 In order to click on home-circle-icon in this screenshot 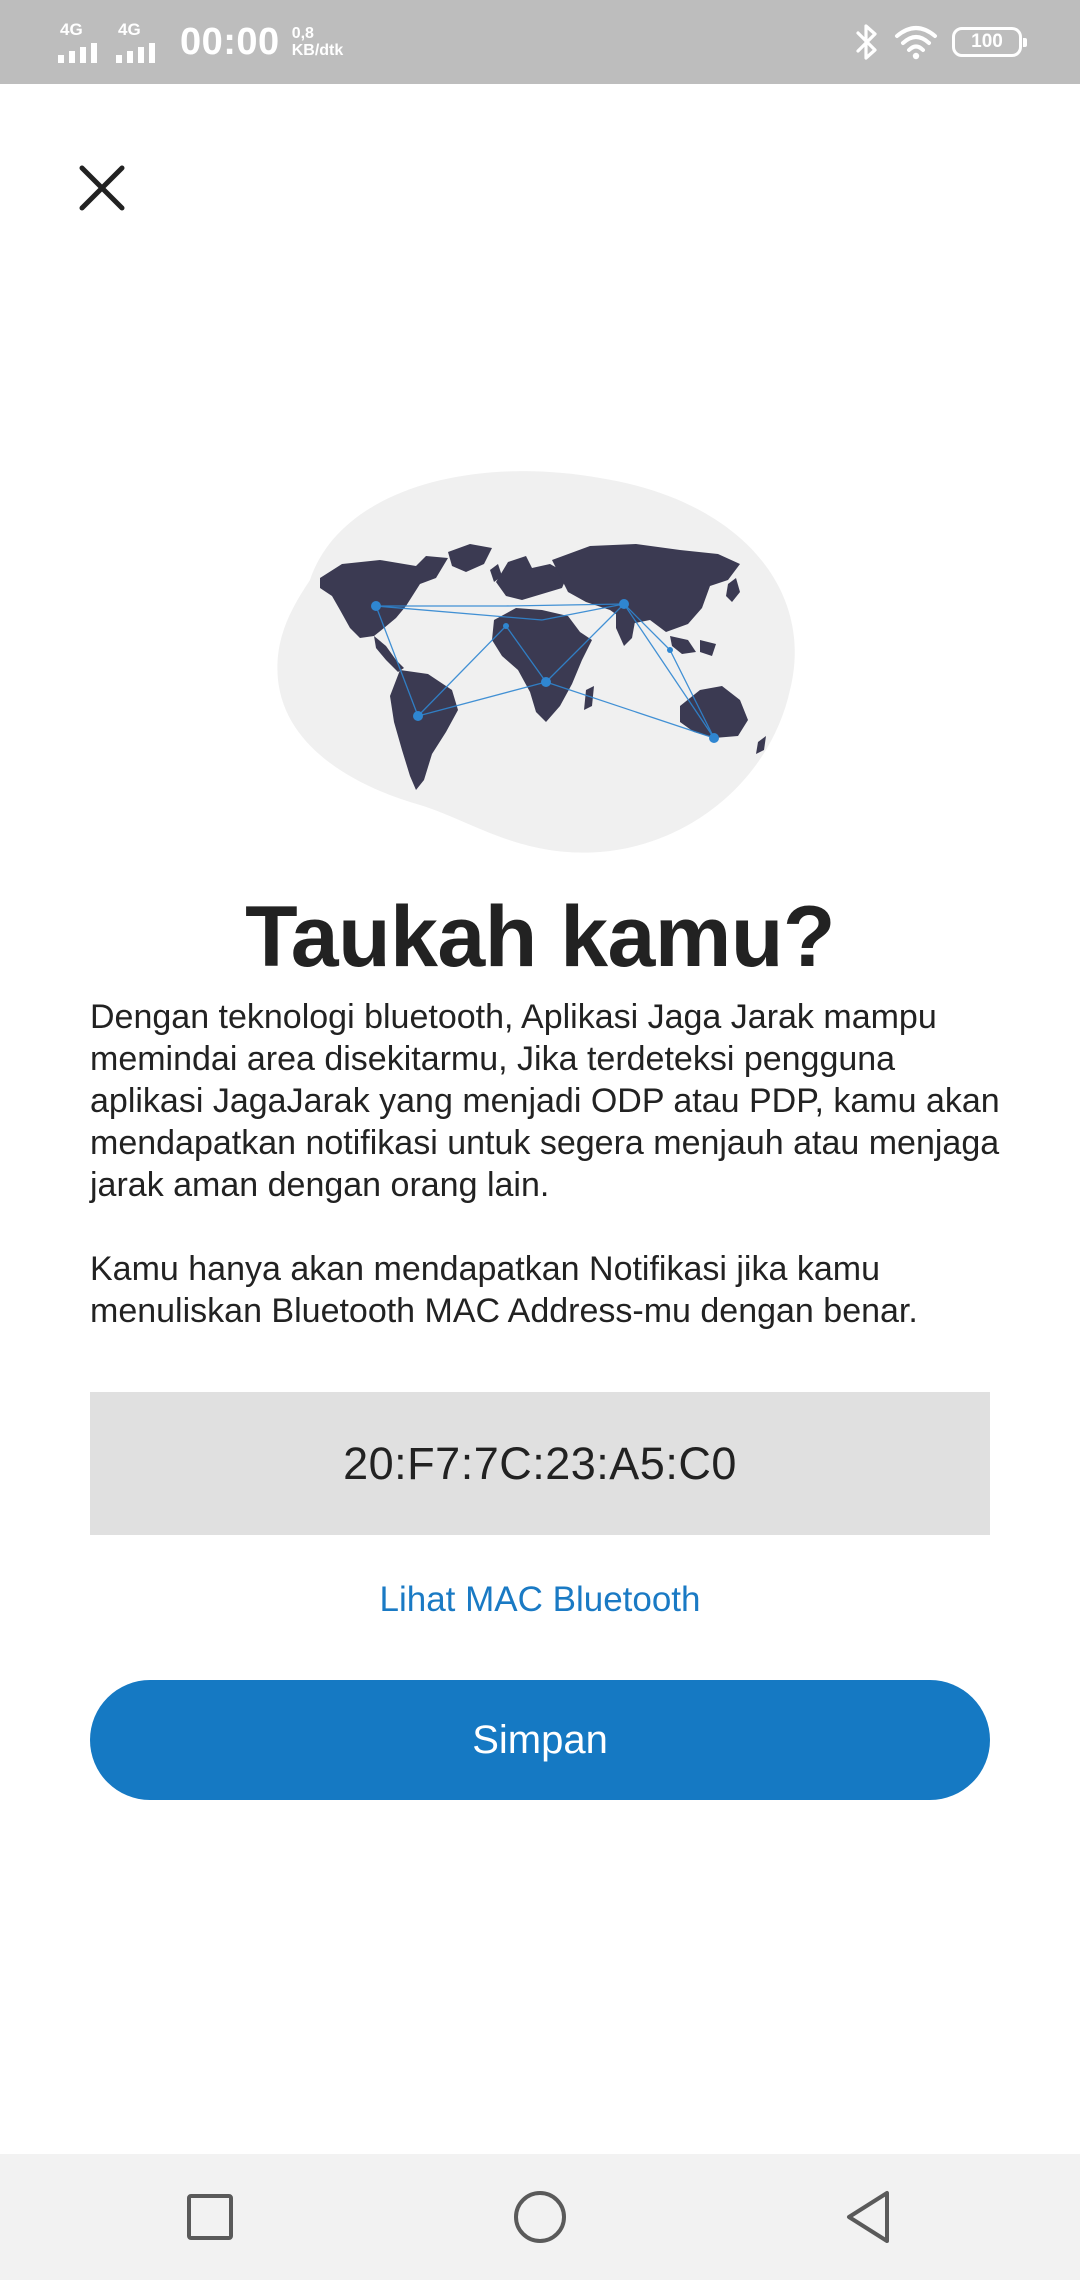, I will do `click(540, 2217)`.